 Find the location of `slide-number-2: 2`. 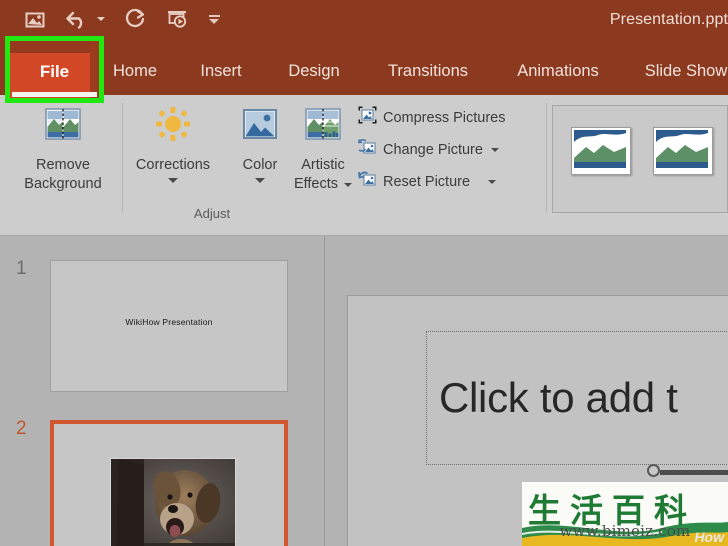

slide-number-2: 2 is located at coordinates (21, 428).